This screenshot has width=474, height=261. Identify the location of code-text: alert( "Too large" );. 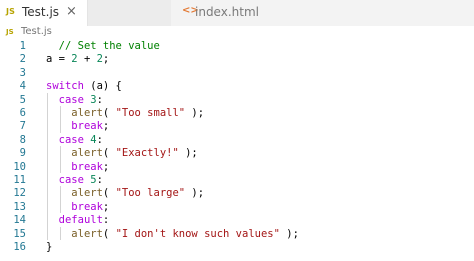
(125, 193).